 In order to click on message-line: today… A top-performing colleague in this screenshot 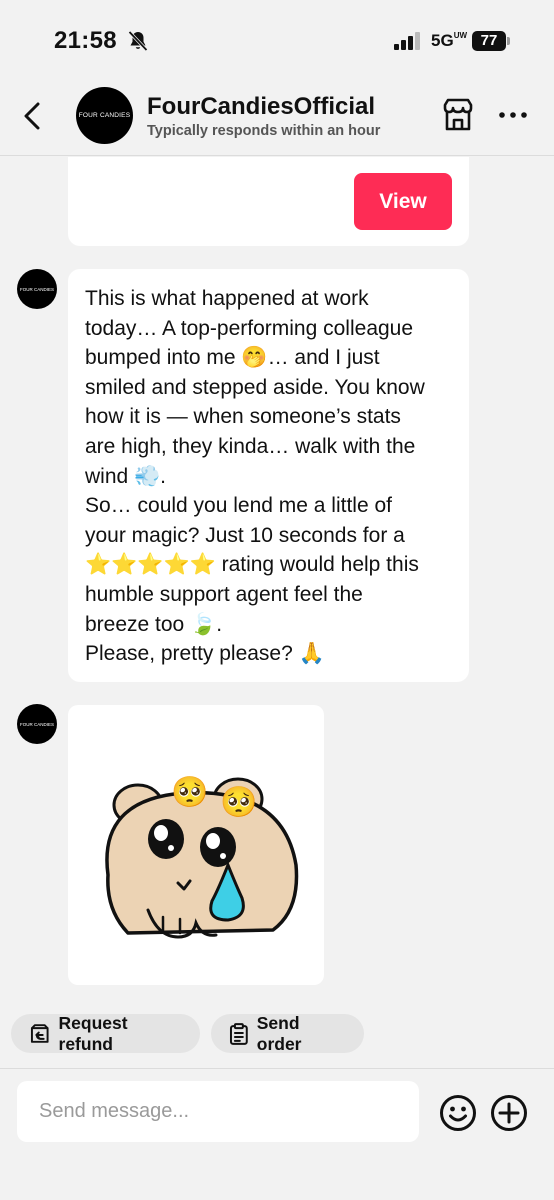, I will do `click(249, 328)`.